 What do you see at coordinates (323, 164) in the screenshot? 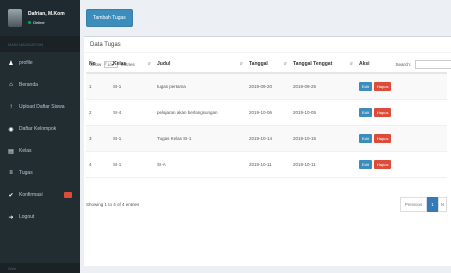
I see `cell-tenggat: 2019-10-11` at bounding box center [323, 164].